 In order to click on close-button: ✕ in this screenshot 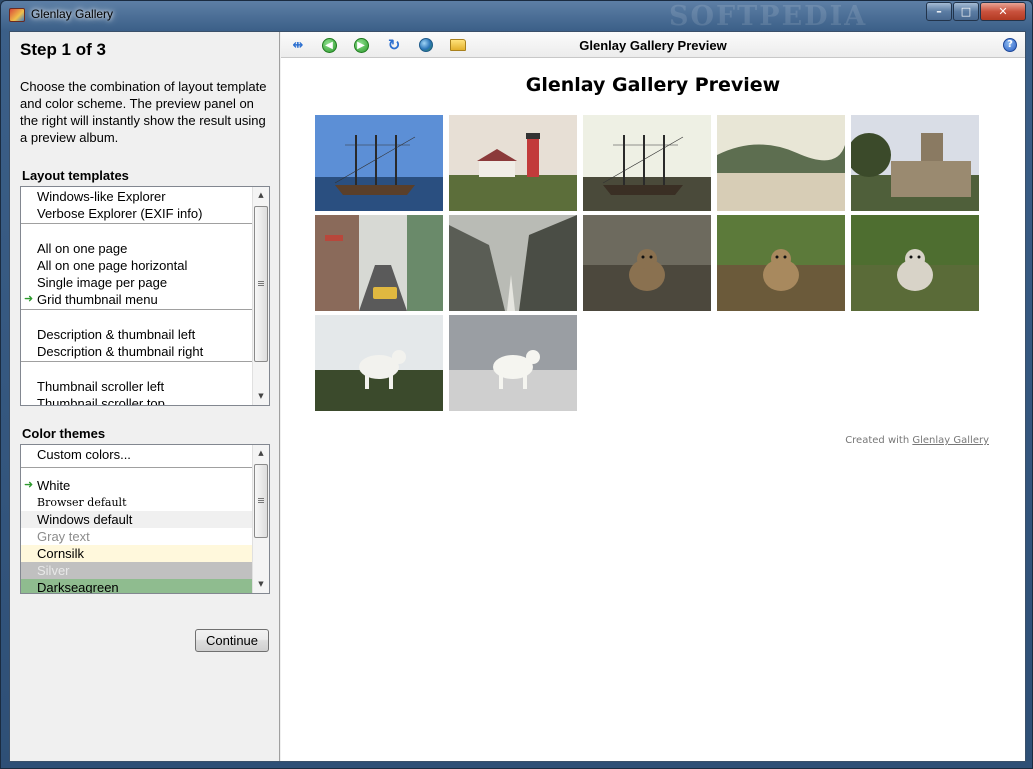, I will do `click(1003, 11)`.